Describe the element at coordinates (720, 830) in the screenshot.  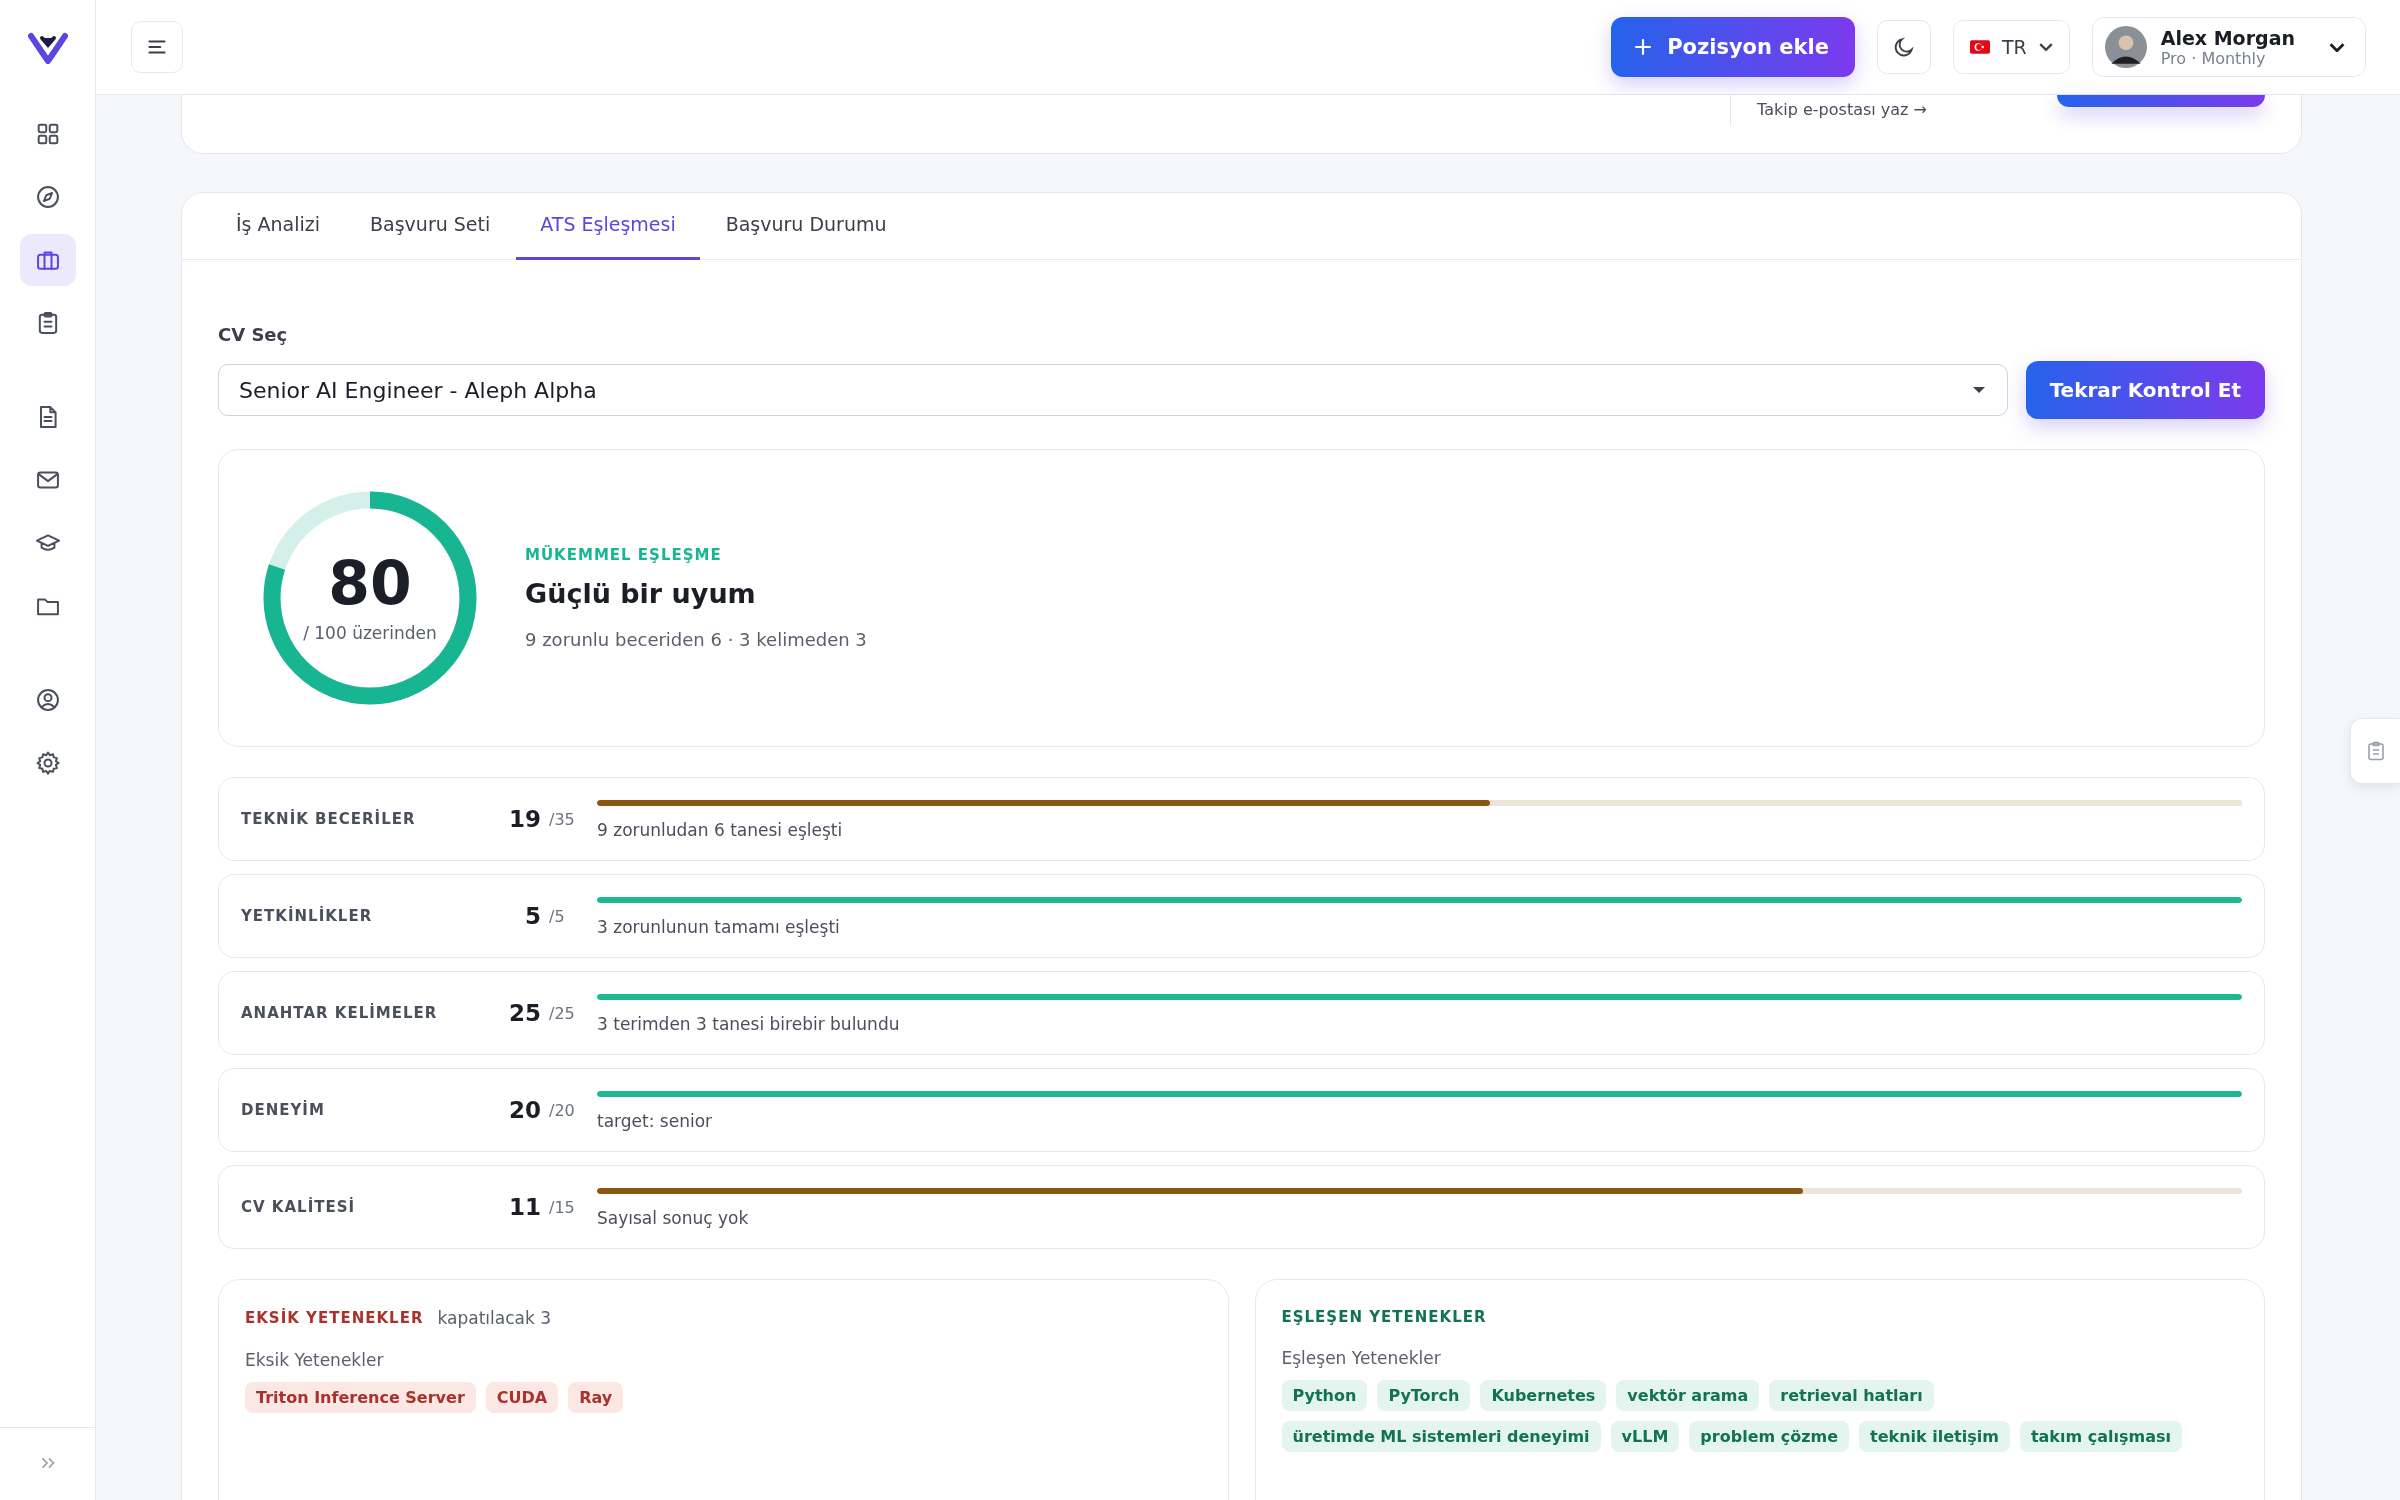
I see `category-note: 9 zorunludan 6 tanesi eşleşti` at that location.